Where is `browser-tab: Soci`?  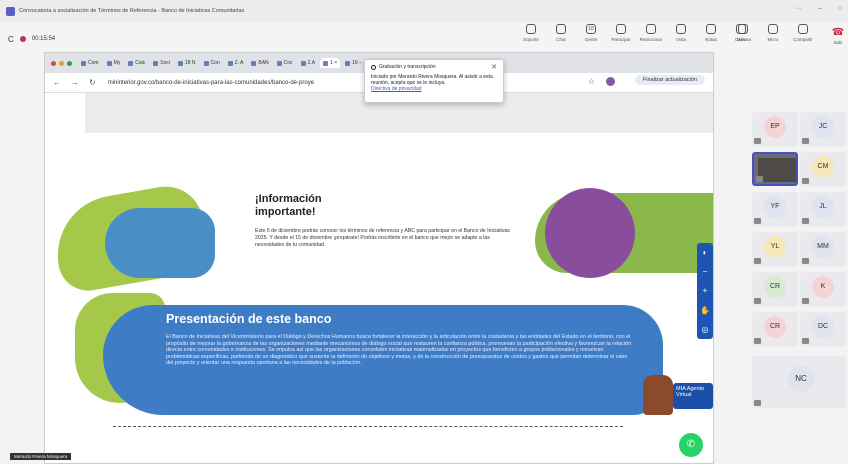
browser-tab: Soci is located at coordinates (161, 63).